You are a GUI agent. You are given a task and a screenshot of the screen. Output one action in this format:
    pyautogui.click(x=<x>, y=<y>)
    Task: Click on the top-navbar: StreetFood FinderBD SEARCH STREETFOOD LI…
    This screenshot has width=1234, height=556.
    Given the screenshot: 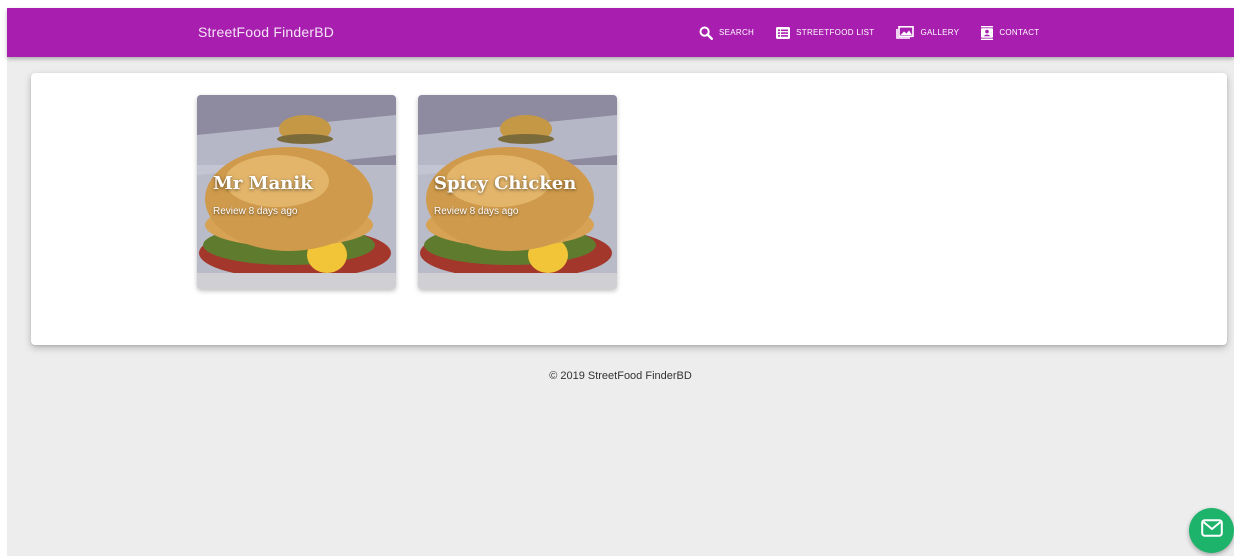 What is the action you would take?
    pyautogui.click(x=620, y=32)
    